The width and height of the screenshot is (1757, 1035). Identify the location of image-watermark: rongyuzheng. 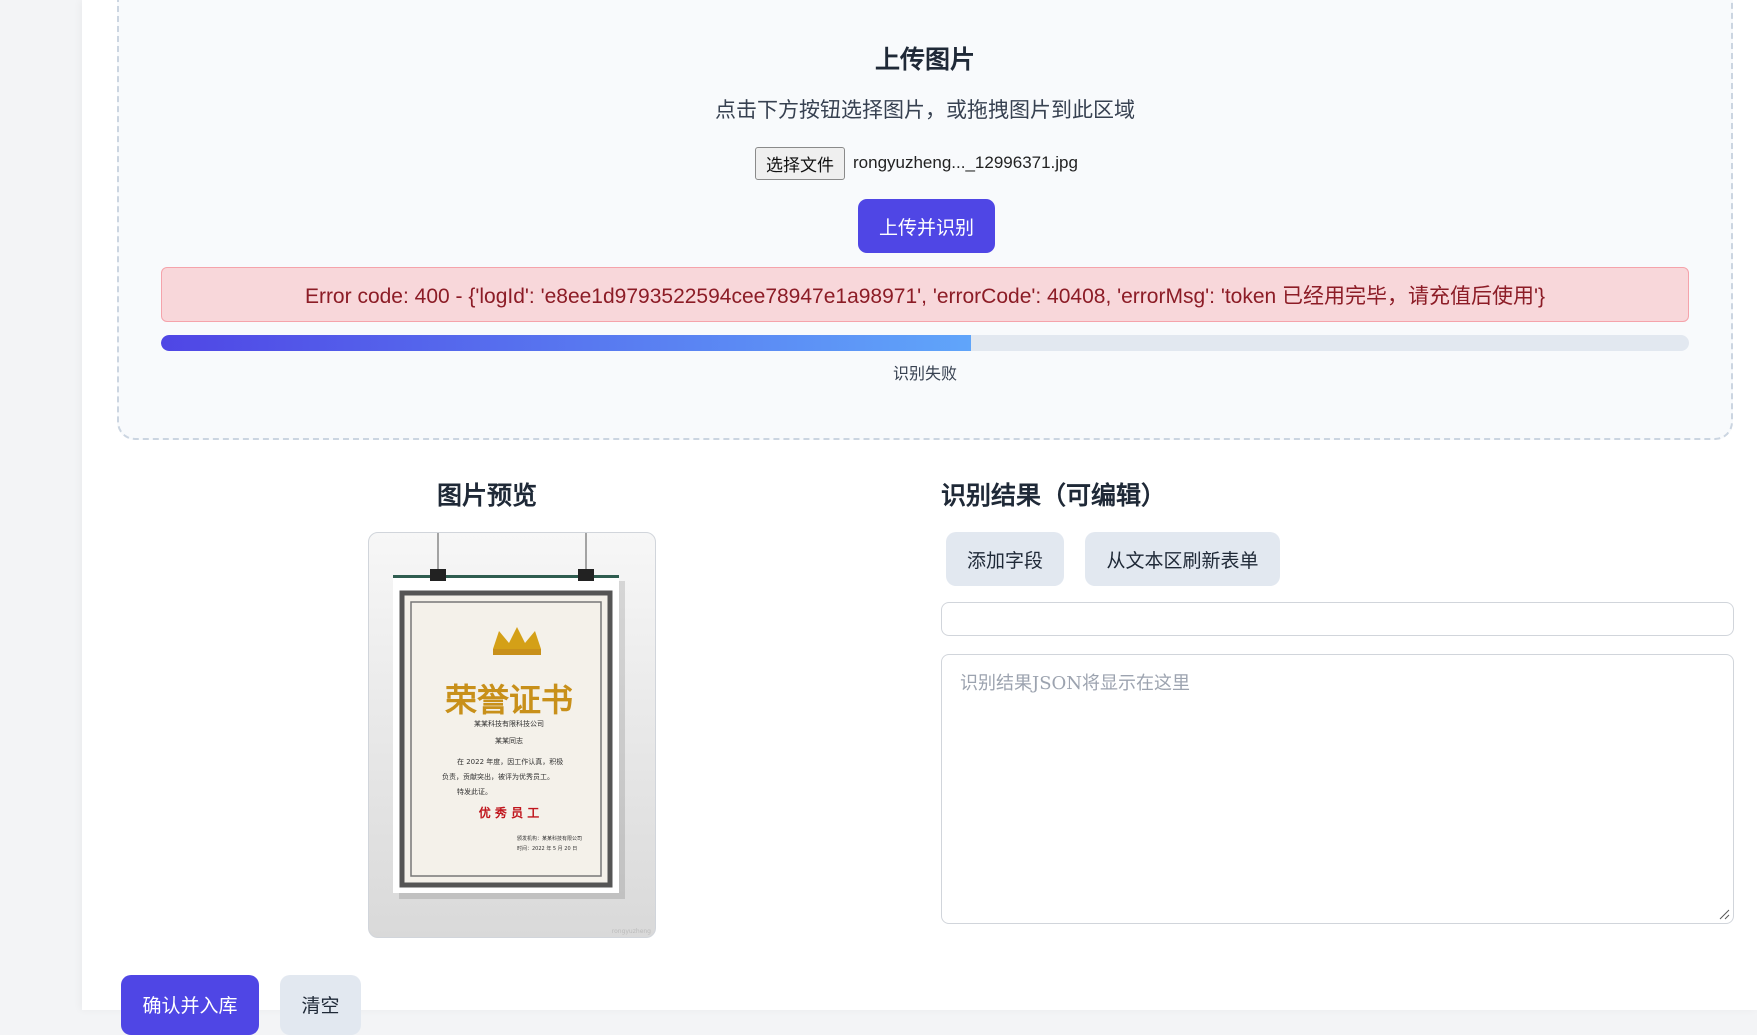
(631, 931).